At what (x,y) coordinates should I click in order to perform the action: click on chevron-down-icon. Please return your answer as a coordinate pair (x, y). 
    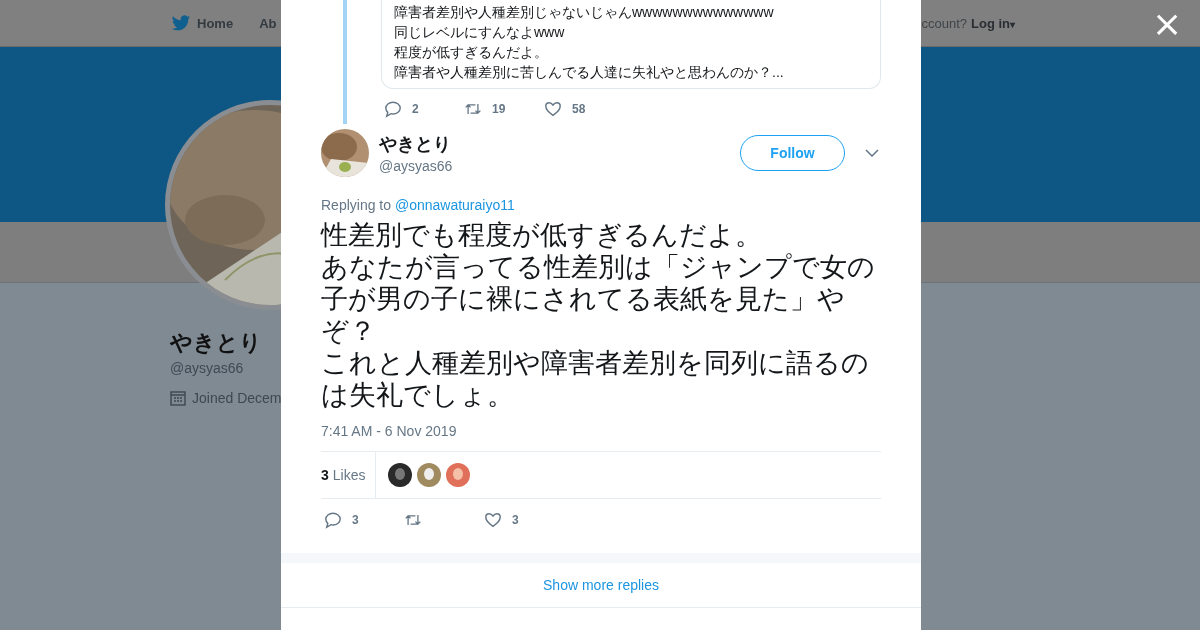
    Looking at the image, I should click on (872, 153).